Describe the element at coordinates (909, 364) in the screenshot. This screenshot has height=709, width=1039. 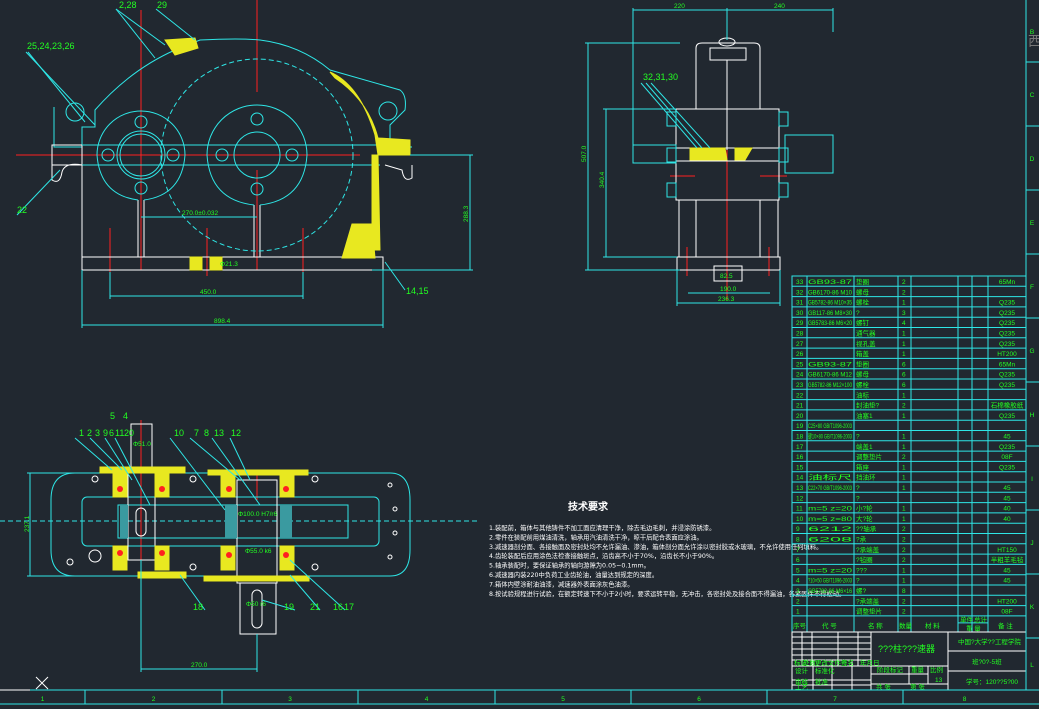
I see `parts-row: 25 GB93-87 垫圈 6 65Mn` at that location.